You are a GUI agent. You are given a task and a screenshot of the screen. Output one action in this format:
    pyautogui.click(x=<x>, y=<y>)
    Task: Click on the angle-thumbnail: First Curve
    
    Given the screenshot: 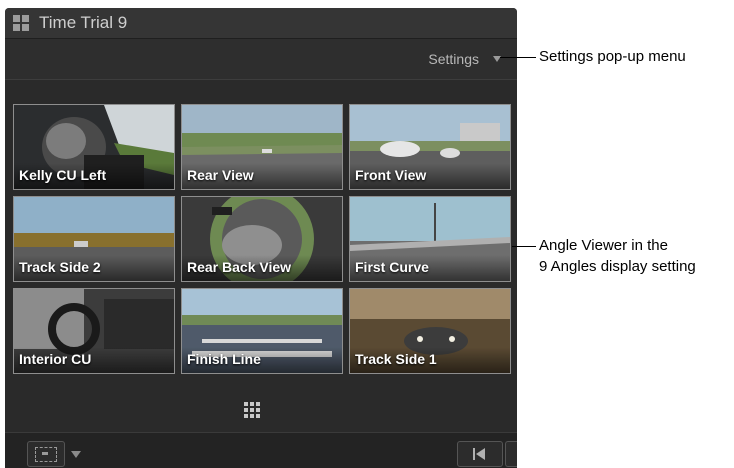 What is the action you would take?
    pyautogui.click(x=430, y=239)
    